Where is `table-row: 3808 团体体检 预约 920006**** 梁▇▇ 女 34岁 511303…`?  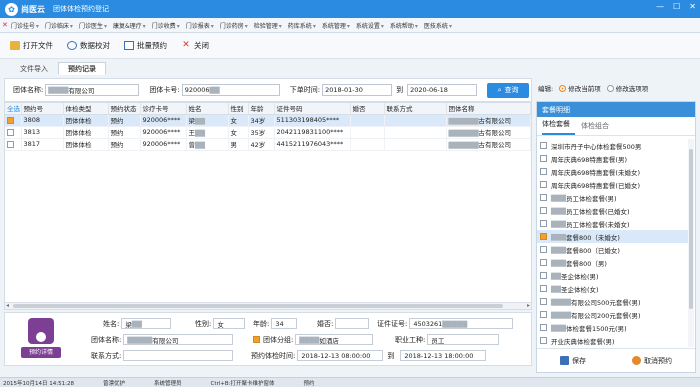 table-row: 3808 团体体检 预约 920006**** 梁▇▇ 女 34岁 511303… is located at coordinates (268, 120).